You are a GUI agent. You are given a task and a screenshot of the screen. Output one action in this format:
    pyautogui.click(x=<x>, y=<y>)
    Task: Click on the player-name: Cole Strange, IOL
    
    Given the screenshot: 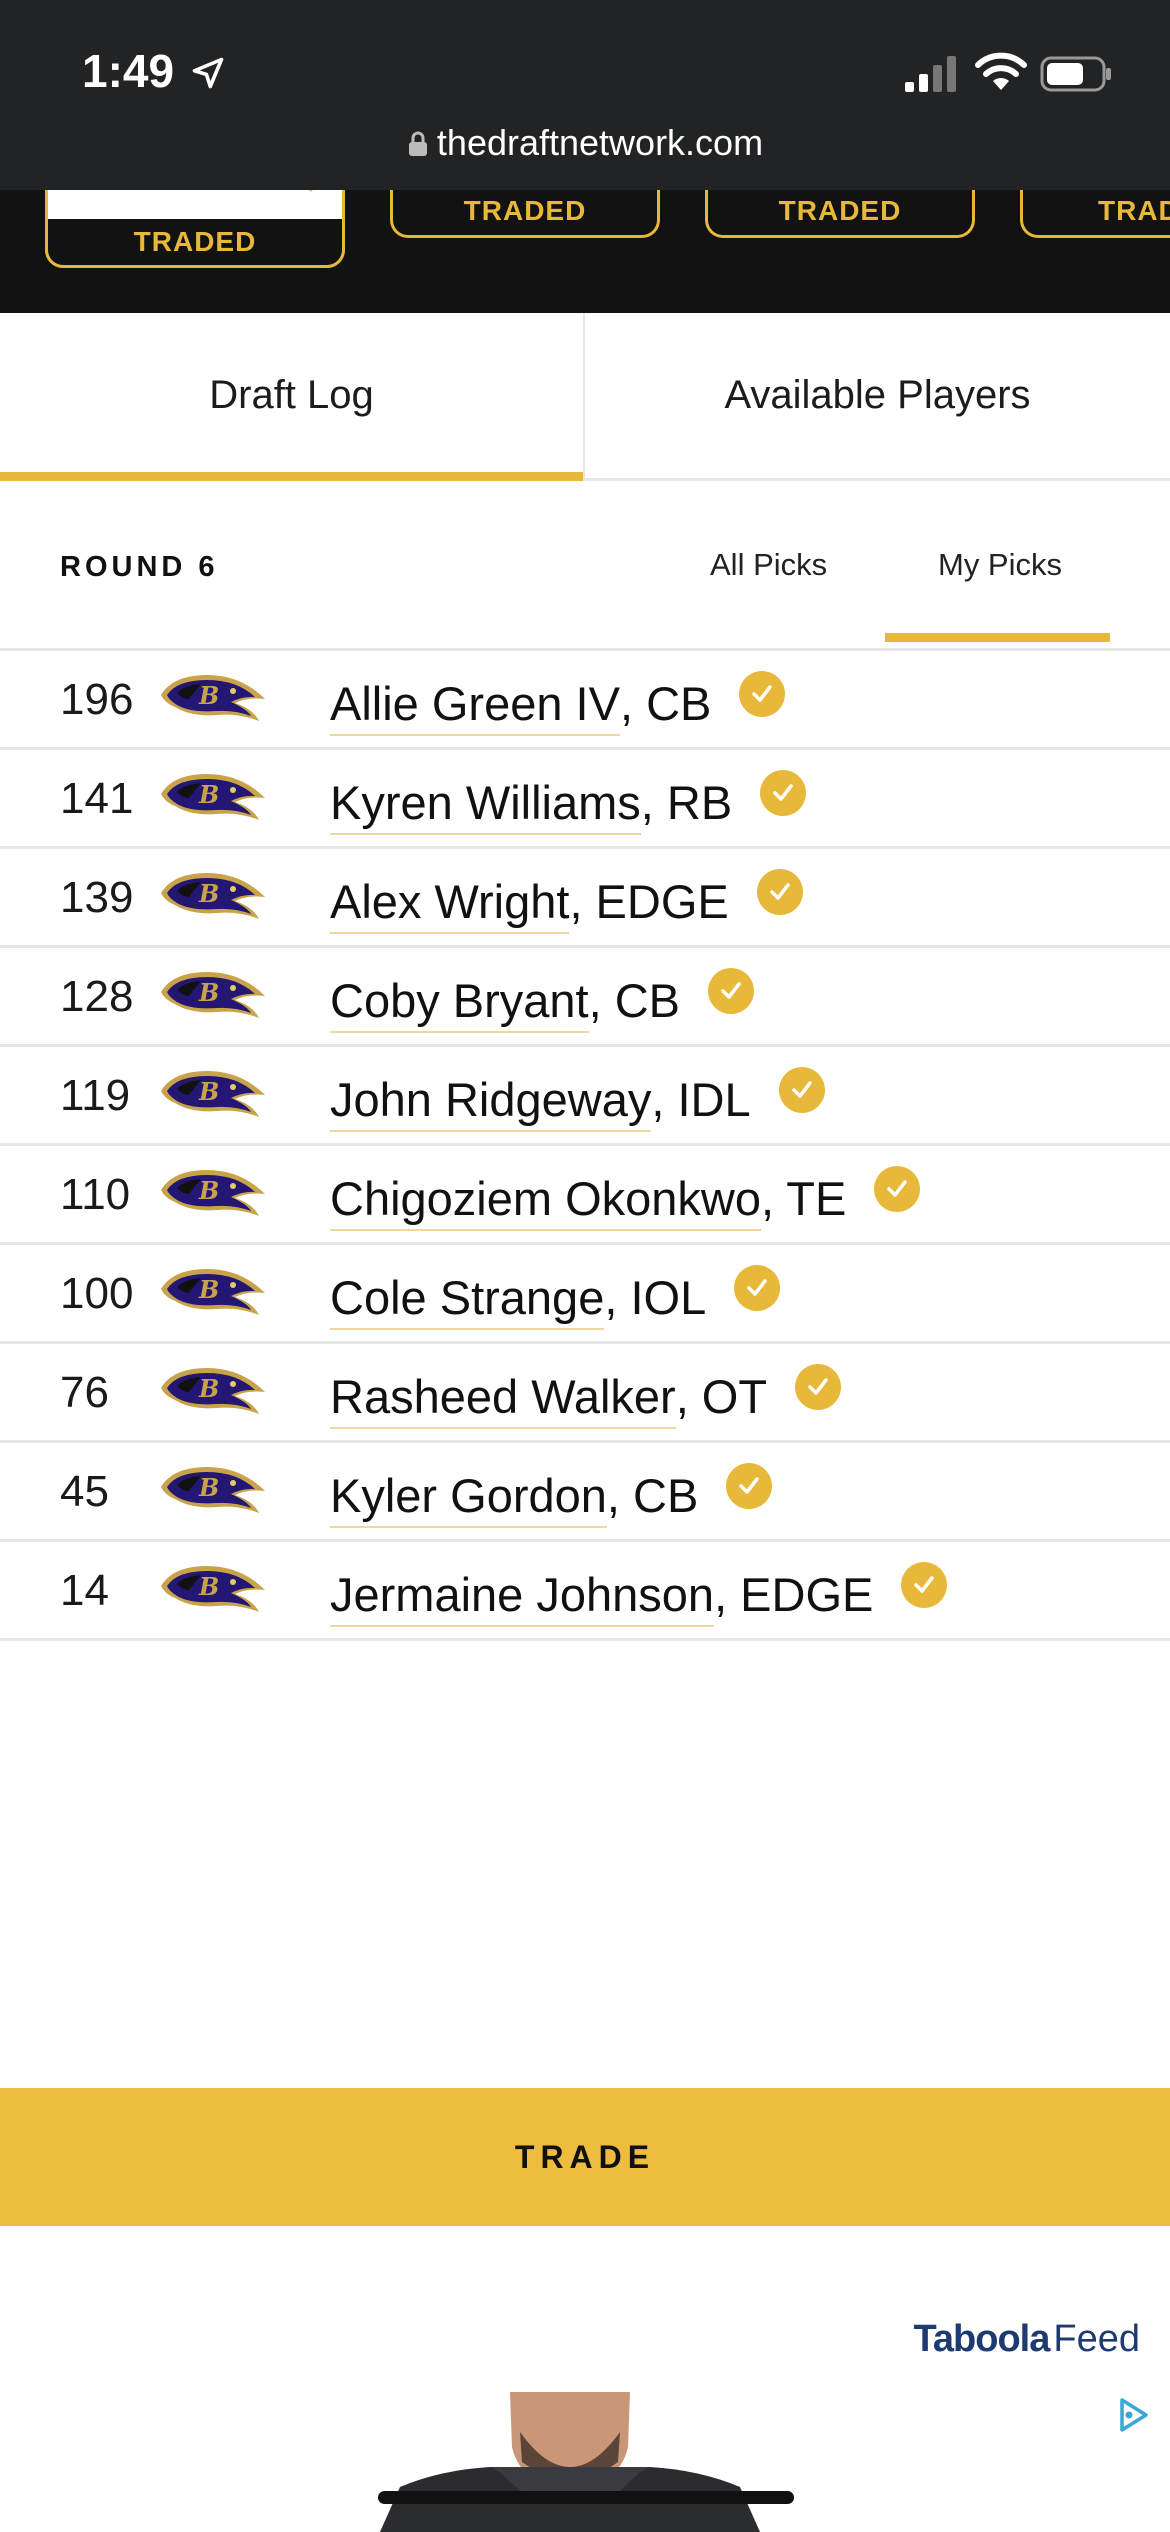 What is the action you would take?
    pyautogui.click(x=555, y=1297)
    